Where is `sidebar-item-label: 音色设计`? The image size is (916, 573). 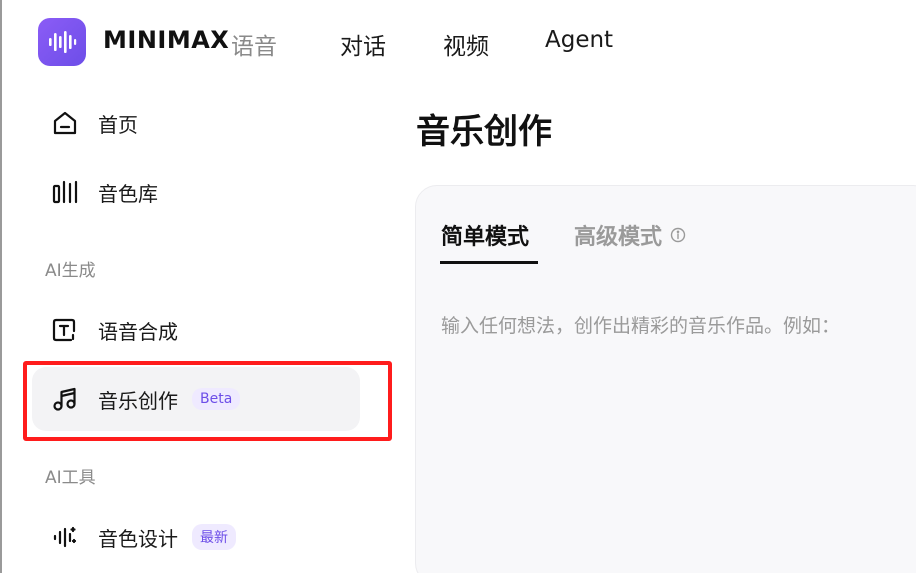 sidebar-item-label: 音色设计 is located at coordinates (138, 538).